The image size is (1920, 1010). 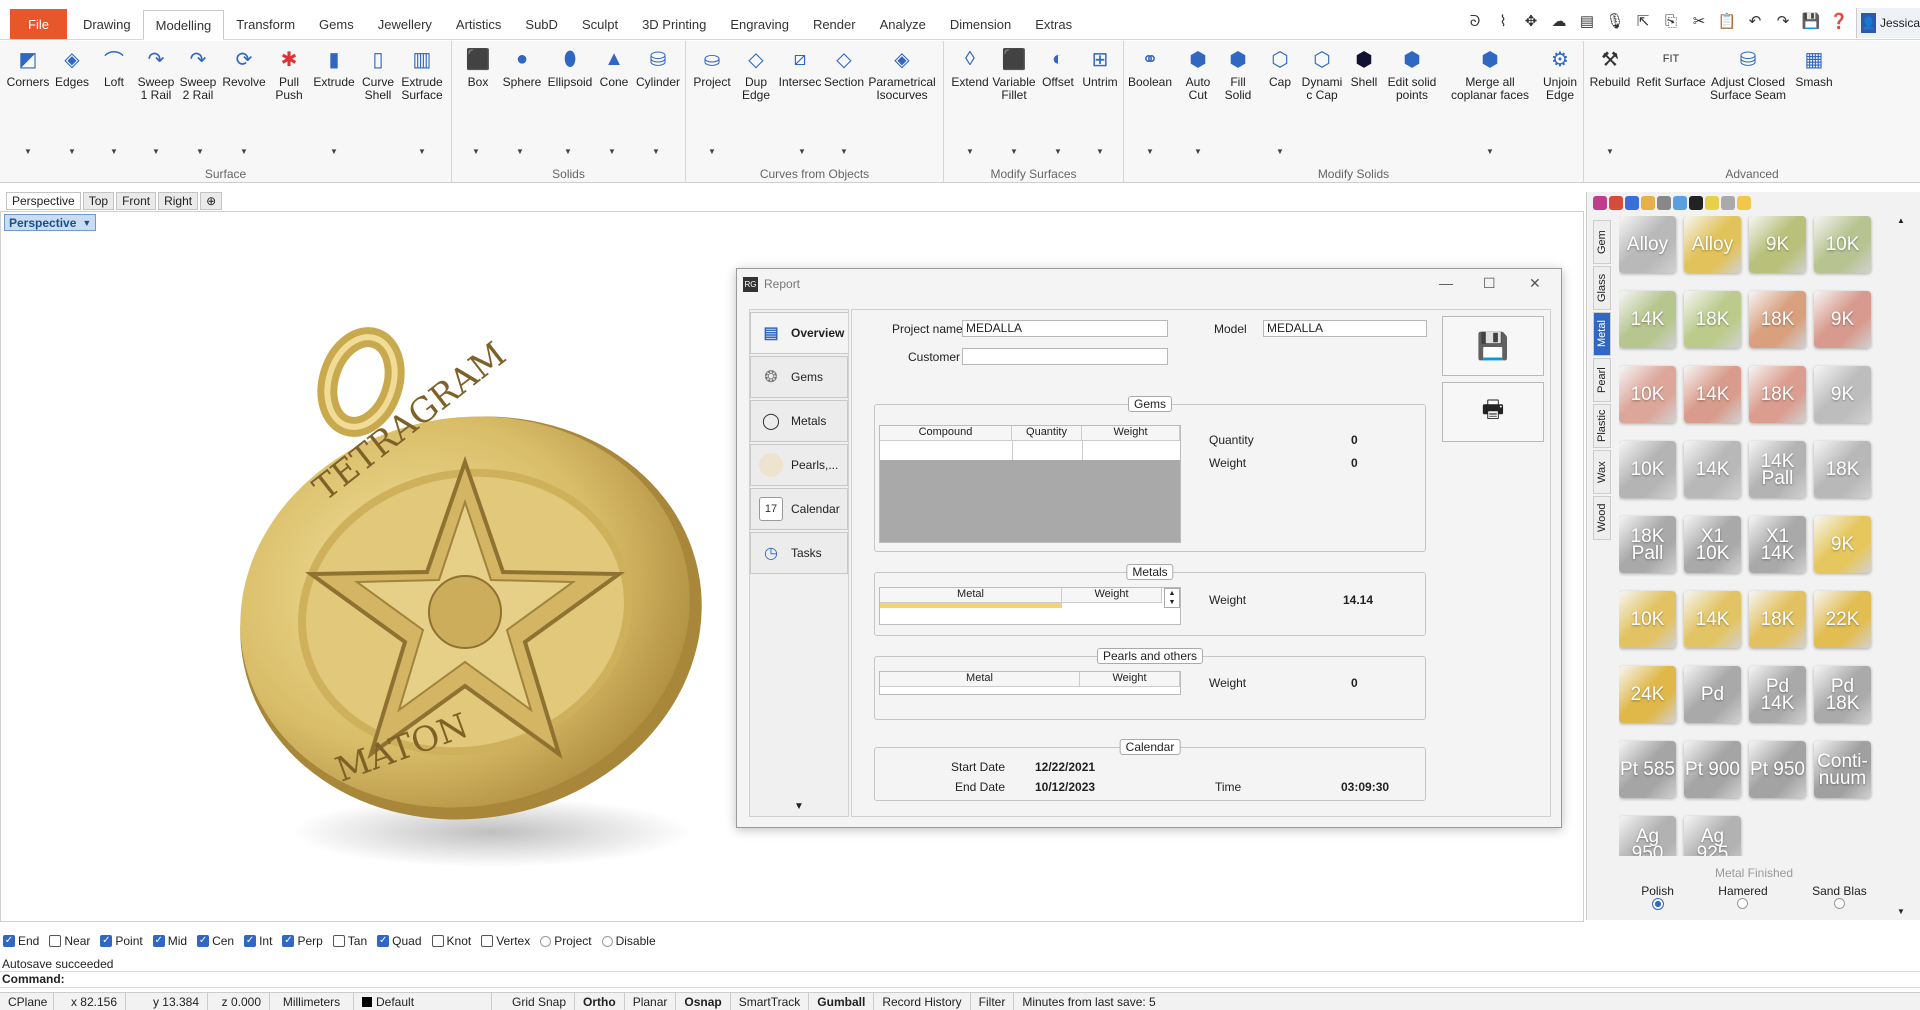 I want to click on edges-button: ◈ Edges, so click(x=72, y=67).